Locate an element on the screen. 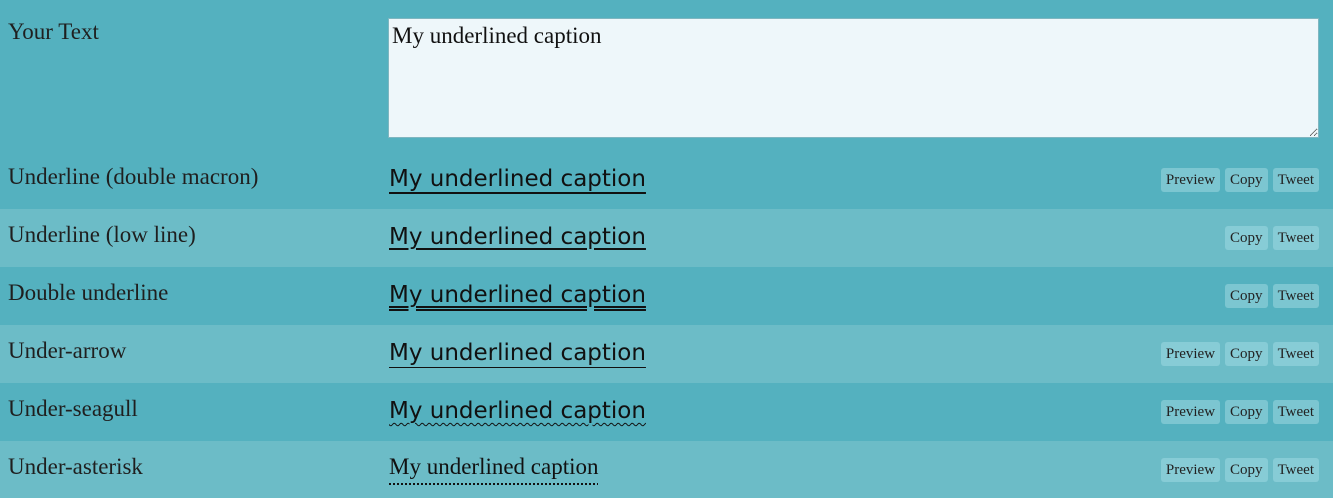 The width and height of the screenshot is (1333, 498). row-label: Double underline is located at coordinates (88, 292).